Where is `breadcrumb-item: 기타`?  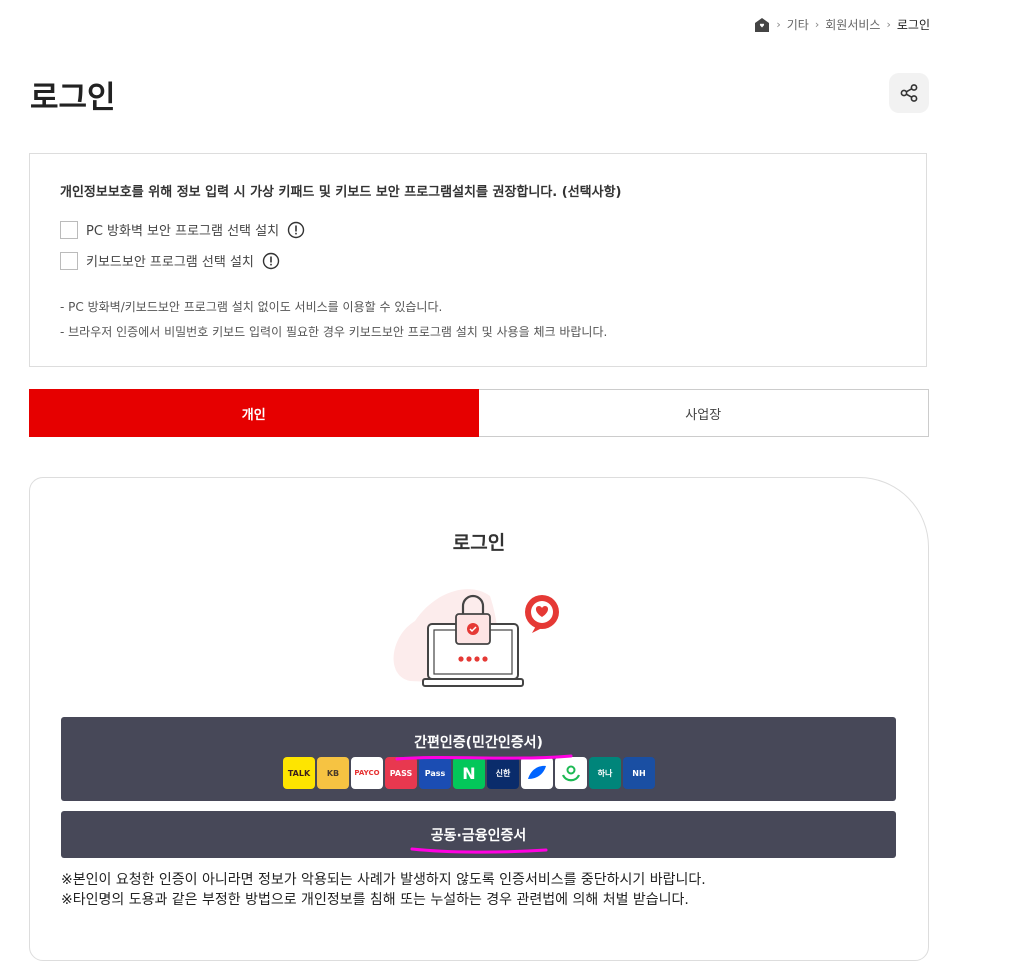
breadcrumb-item: 기타 is located at coordinates (798, 24).